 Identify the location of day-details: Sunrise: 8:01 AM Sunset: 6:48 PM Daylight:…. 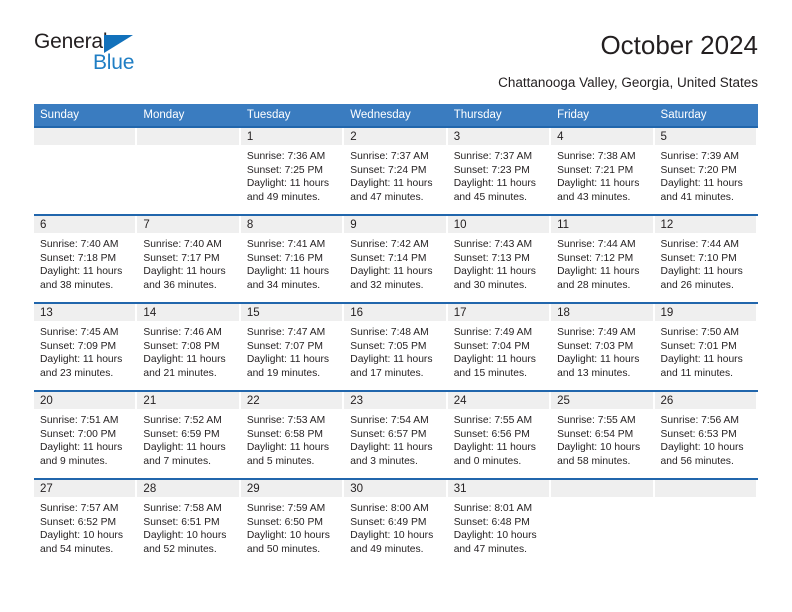
(499, 526).